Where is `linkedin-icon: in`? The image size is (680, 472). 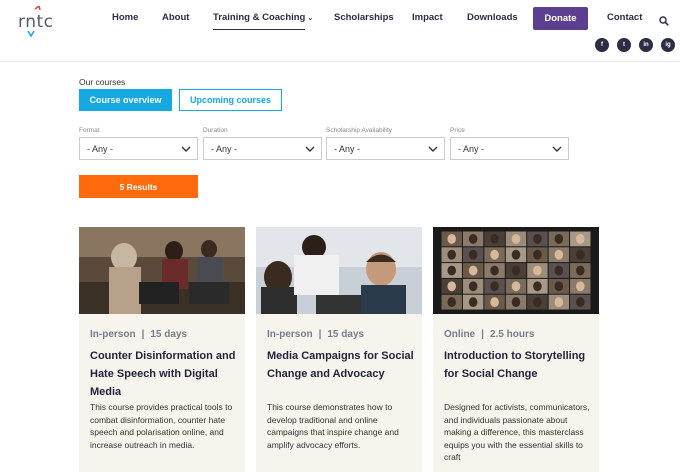
linkedin-icon: in is located at coordinates (646, 45).